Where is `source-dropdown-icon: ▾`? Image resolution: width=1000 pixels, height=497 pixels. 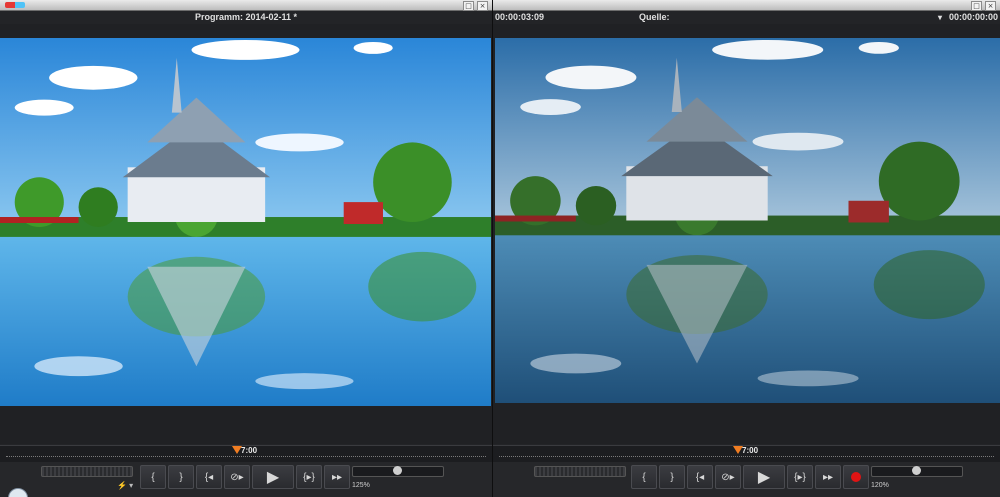 source-dropdown-icon: ▾ is located at coordinates (940, 17).